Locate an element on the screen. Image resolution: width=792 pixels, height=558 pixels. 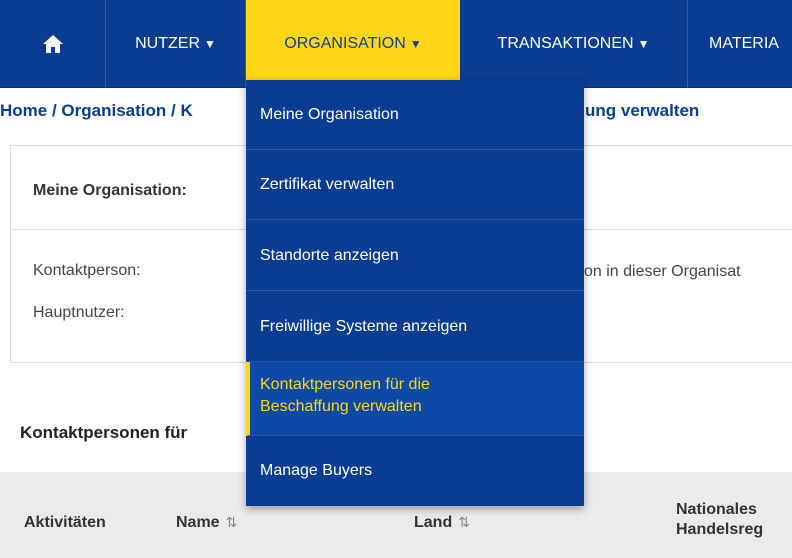
contact-person-text: on in dieser Organisat is located at coordinates (662, 271).